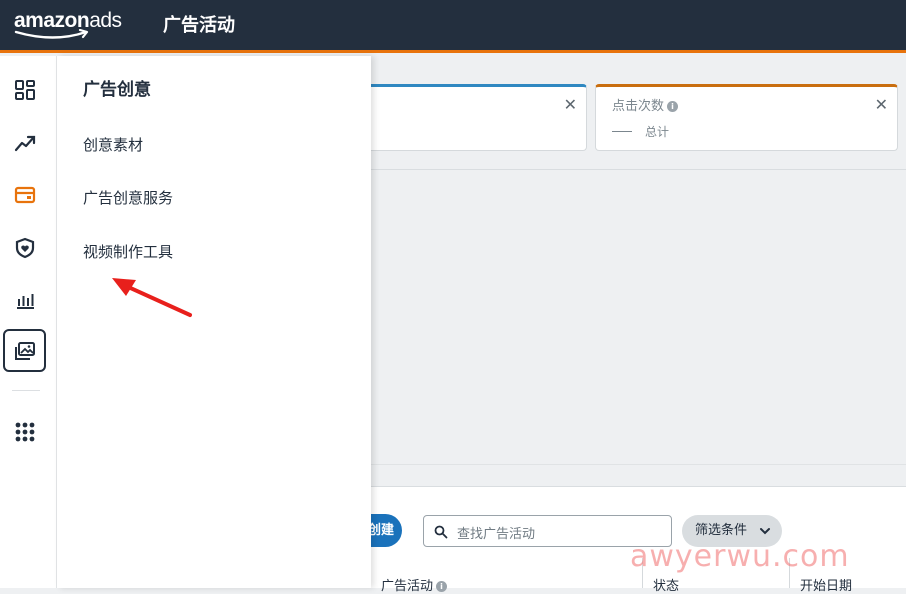  Describe the element at coordinates (381, 530) in the screenshot. I see `create-campaign-label: 创建广告活动` at that location.